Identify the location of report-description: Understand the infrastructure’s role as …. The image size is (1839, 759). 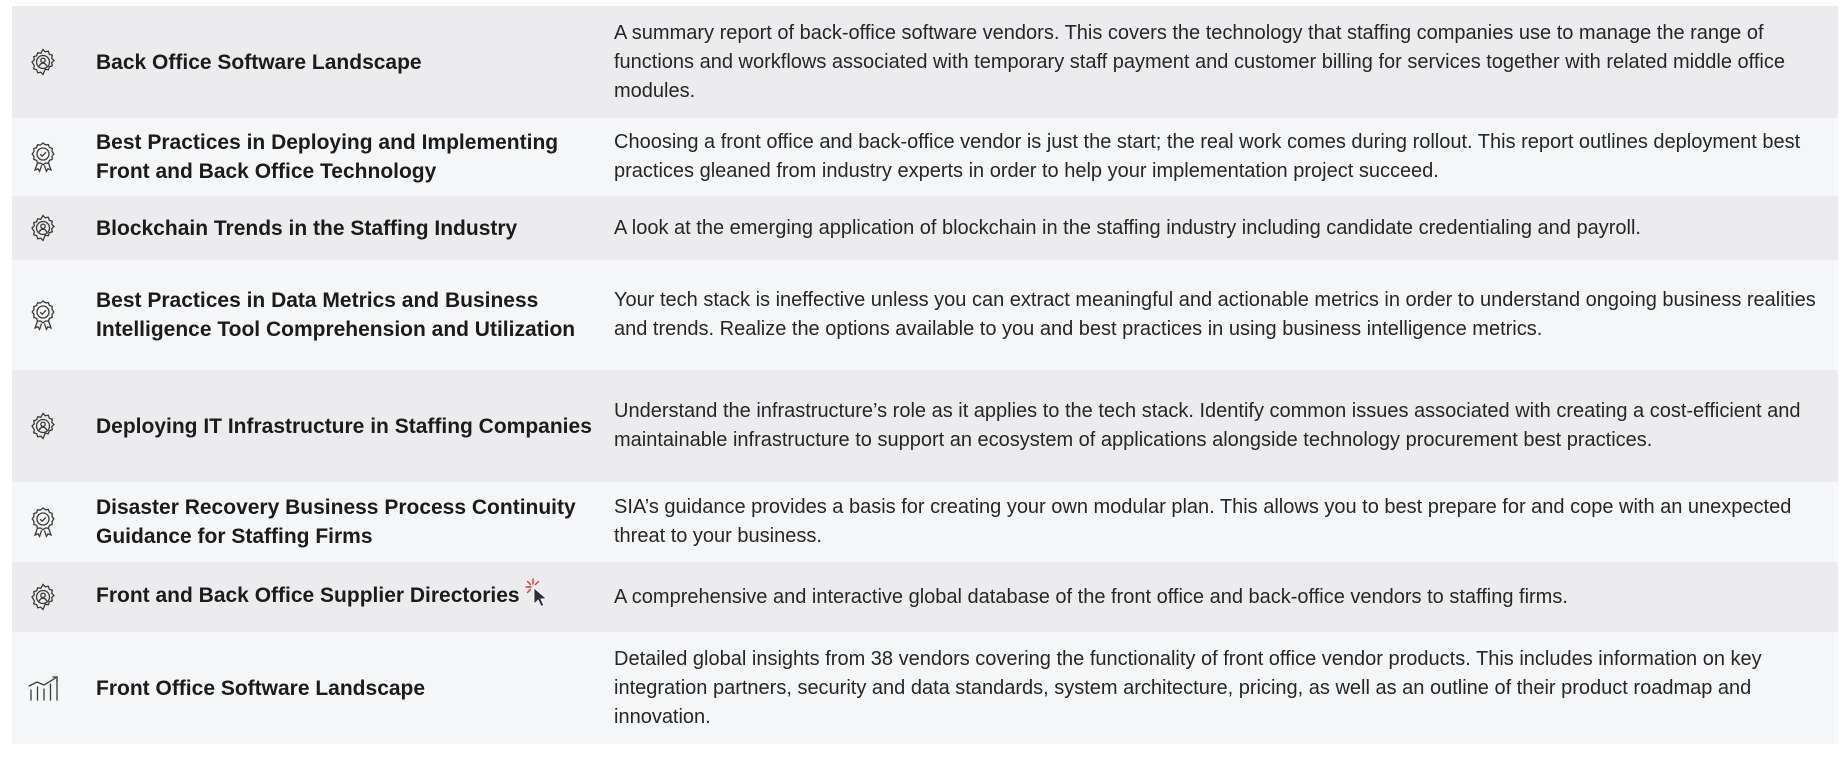
(1207, 425).